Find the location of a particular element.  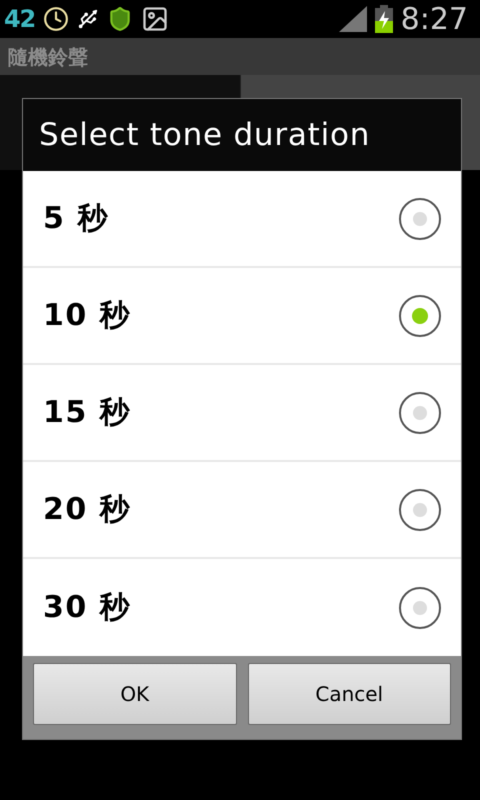

duration-option: 30 秒 is located at coordinates (242, 607).